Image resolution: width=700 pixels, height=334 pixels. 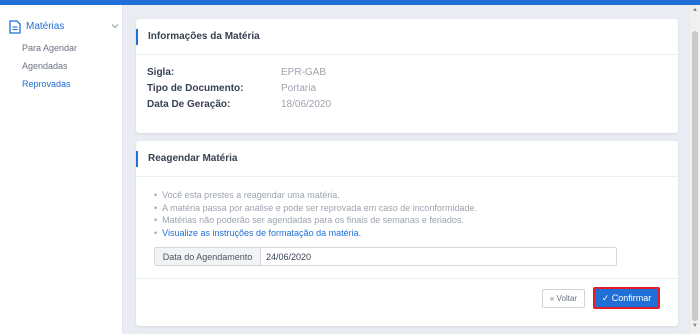 I want to click on confirm-button: ✓ Confirmar, so click(x=626, y=298).